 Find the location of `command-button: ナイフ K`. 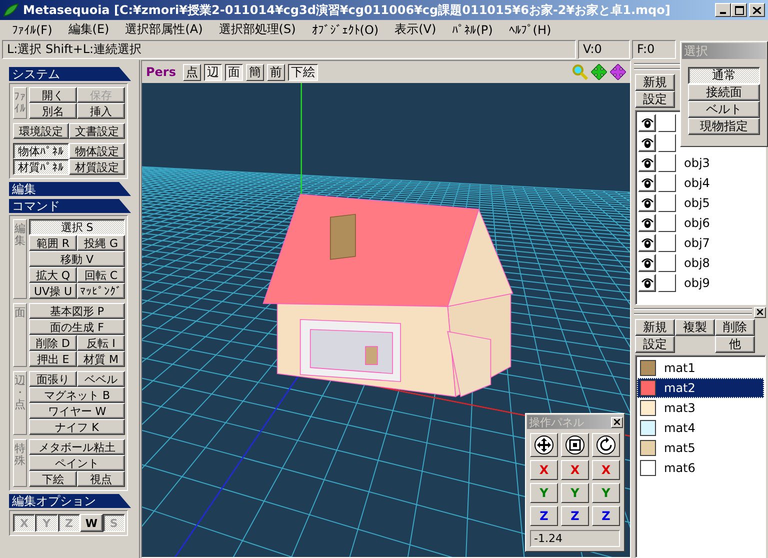

command-button: ナイフ K is located at coordinates (77, 427).